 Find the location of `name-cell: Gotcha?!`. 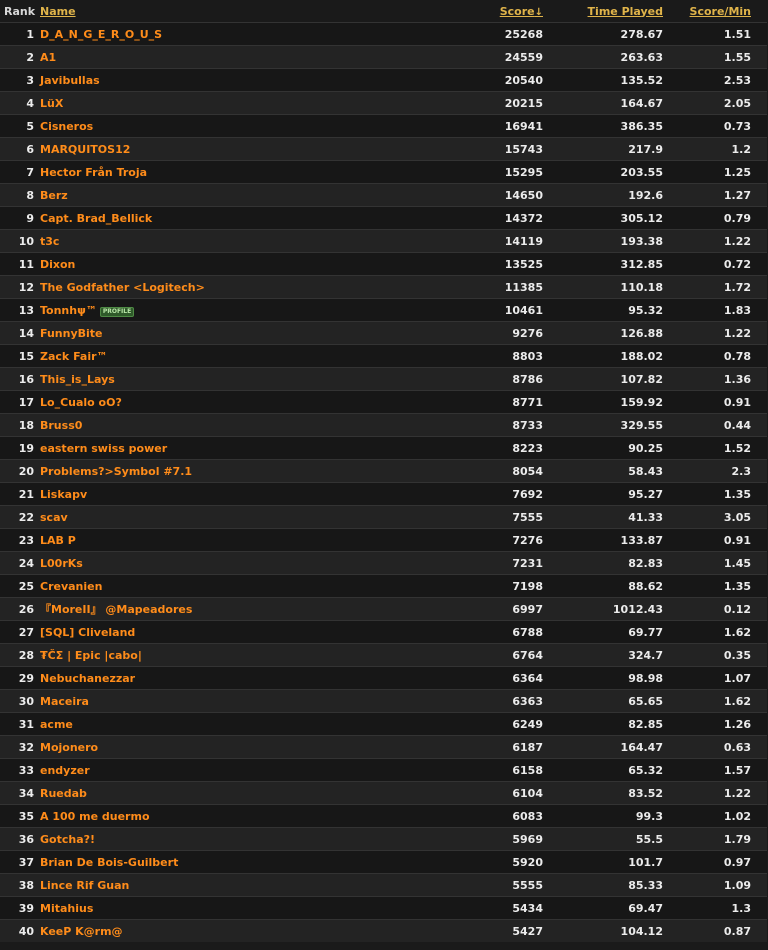

name-cell: Gotcha?! is located at coordinates (249, 839).